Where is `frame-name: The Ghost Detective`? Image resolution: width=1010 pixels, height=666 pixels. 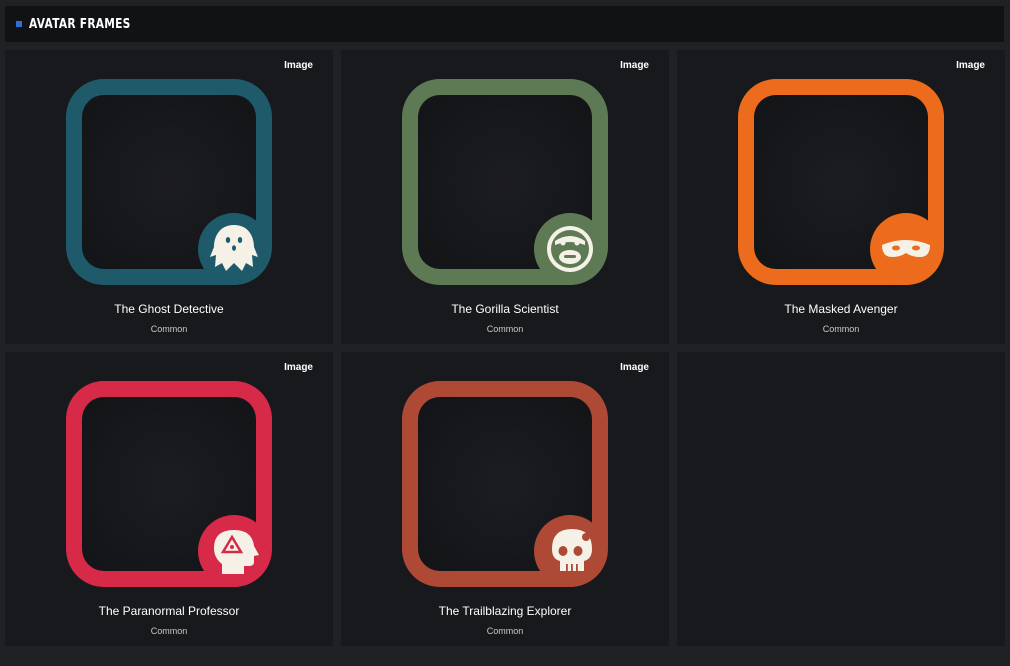 frame-name: The Ghost Detective is located at coordinates (169, 309).